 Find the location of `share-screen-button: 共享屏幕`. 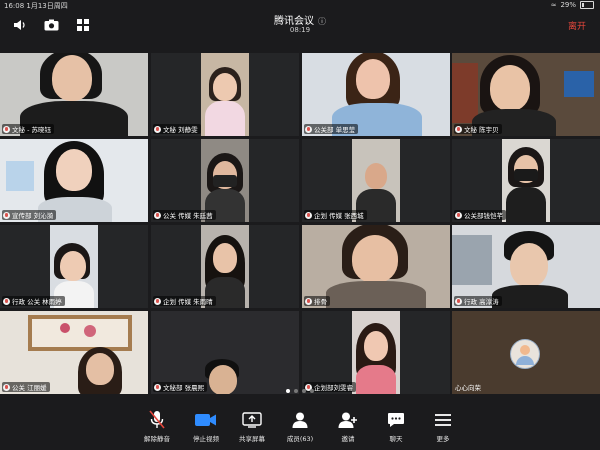

share-screen-button: 共享屏幕 is located at coordinates (252, 426).